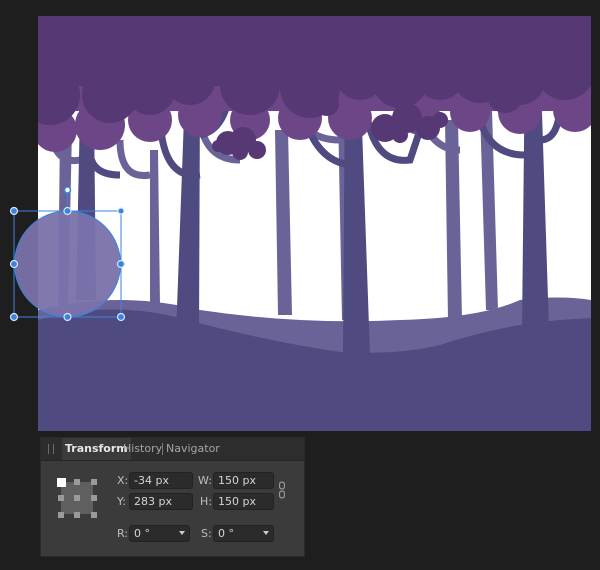 This screenshot has height=570, width=600. I want to click on rotation-label: R:, so click(123, 533).